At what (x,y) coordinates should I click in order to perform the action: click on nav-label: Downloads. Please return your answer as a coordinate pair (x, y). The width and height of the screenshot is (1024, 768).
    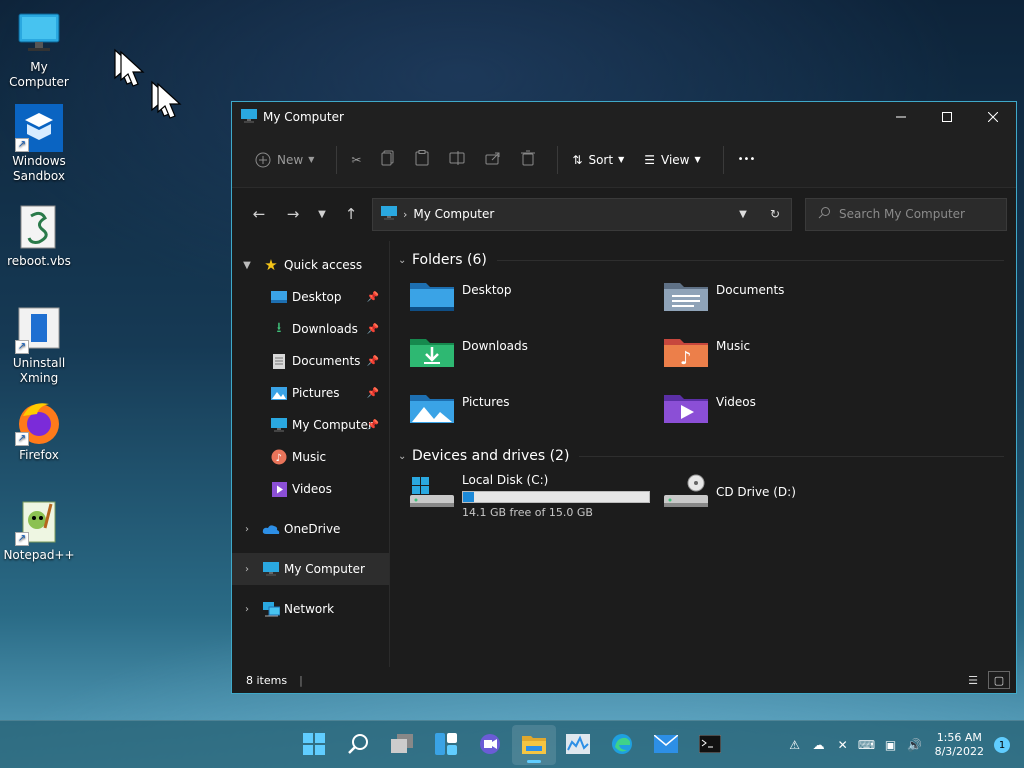
    Looking at the image, I should click on (325, 329).